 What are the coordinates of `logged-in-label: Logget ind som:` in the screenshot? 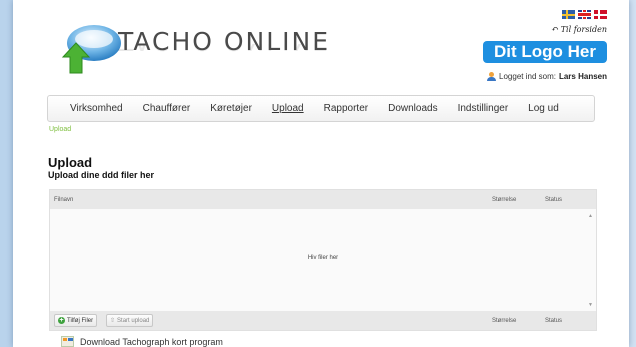 It's located at (527, 76).